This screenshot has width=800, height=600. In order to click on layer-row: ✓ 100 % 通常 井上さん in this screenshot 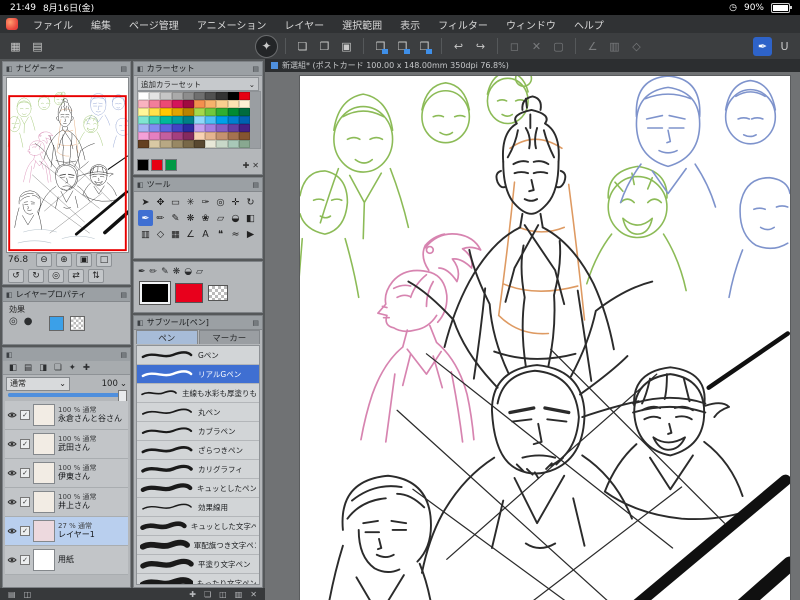, I will do `click(66, 502)`.